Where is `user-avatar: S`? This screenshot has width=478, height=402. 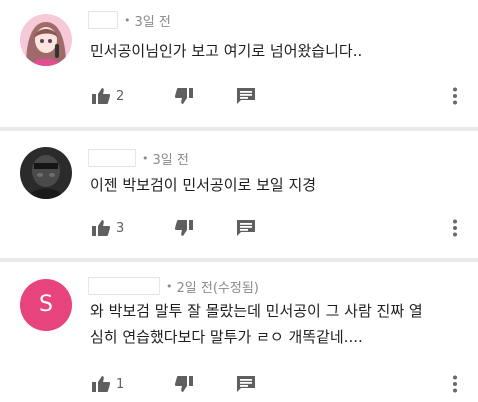 user-avatar: S is located at coordinates (46, 305).